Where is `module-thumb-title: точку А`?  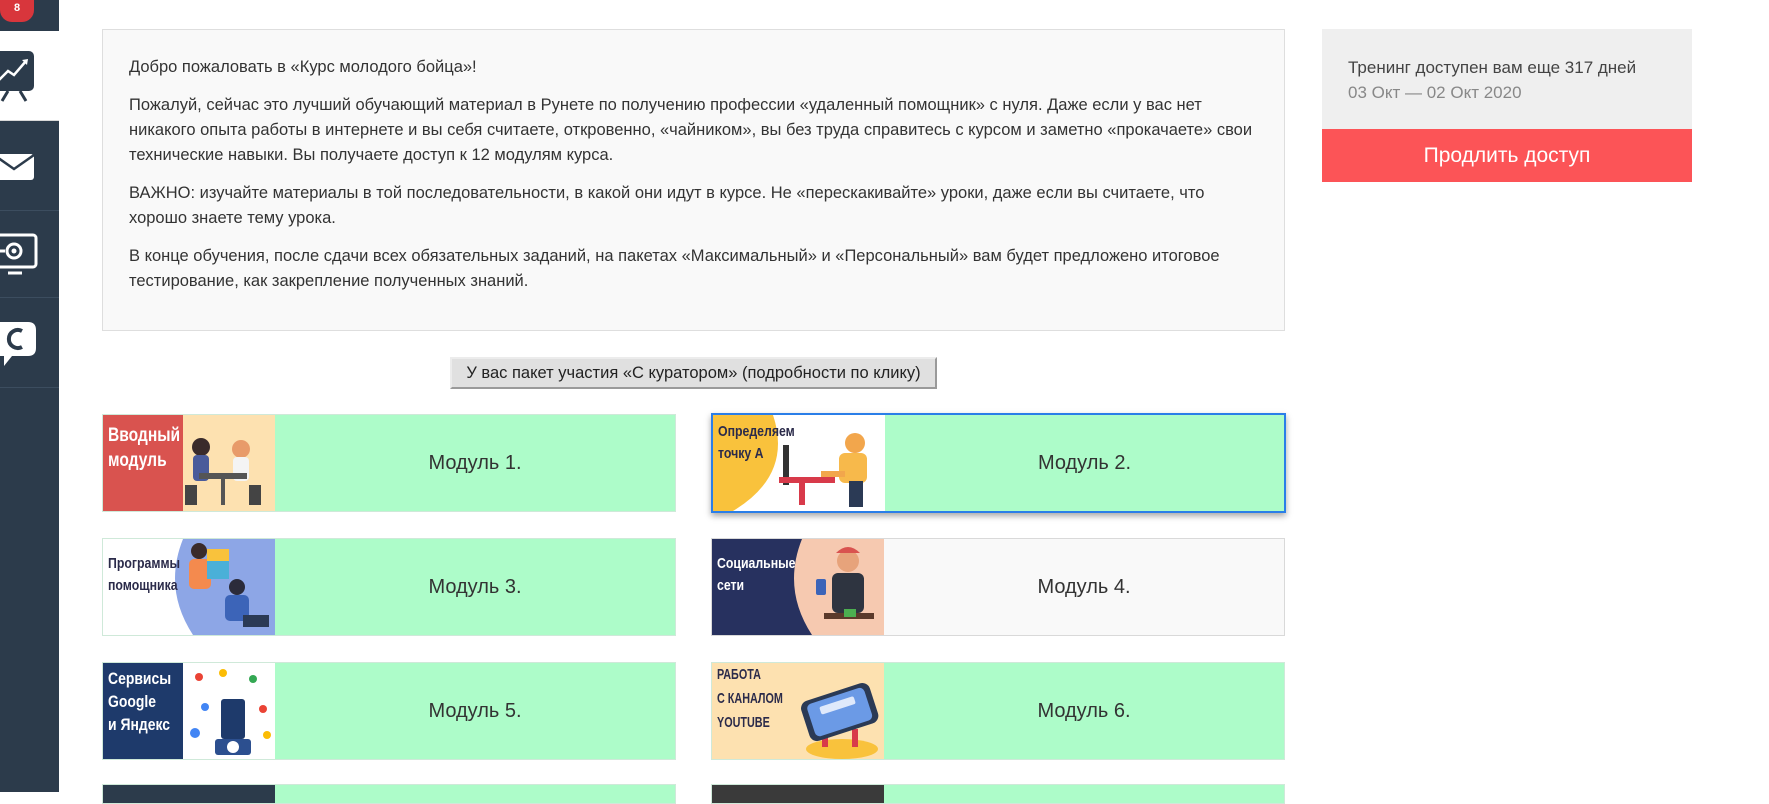
module-thumb-title: точку А is located at coordinates (741, 453).